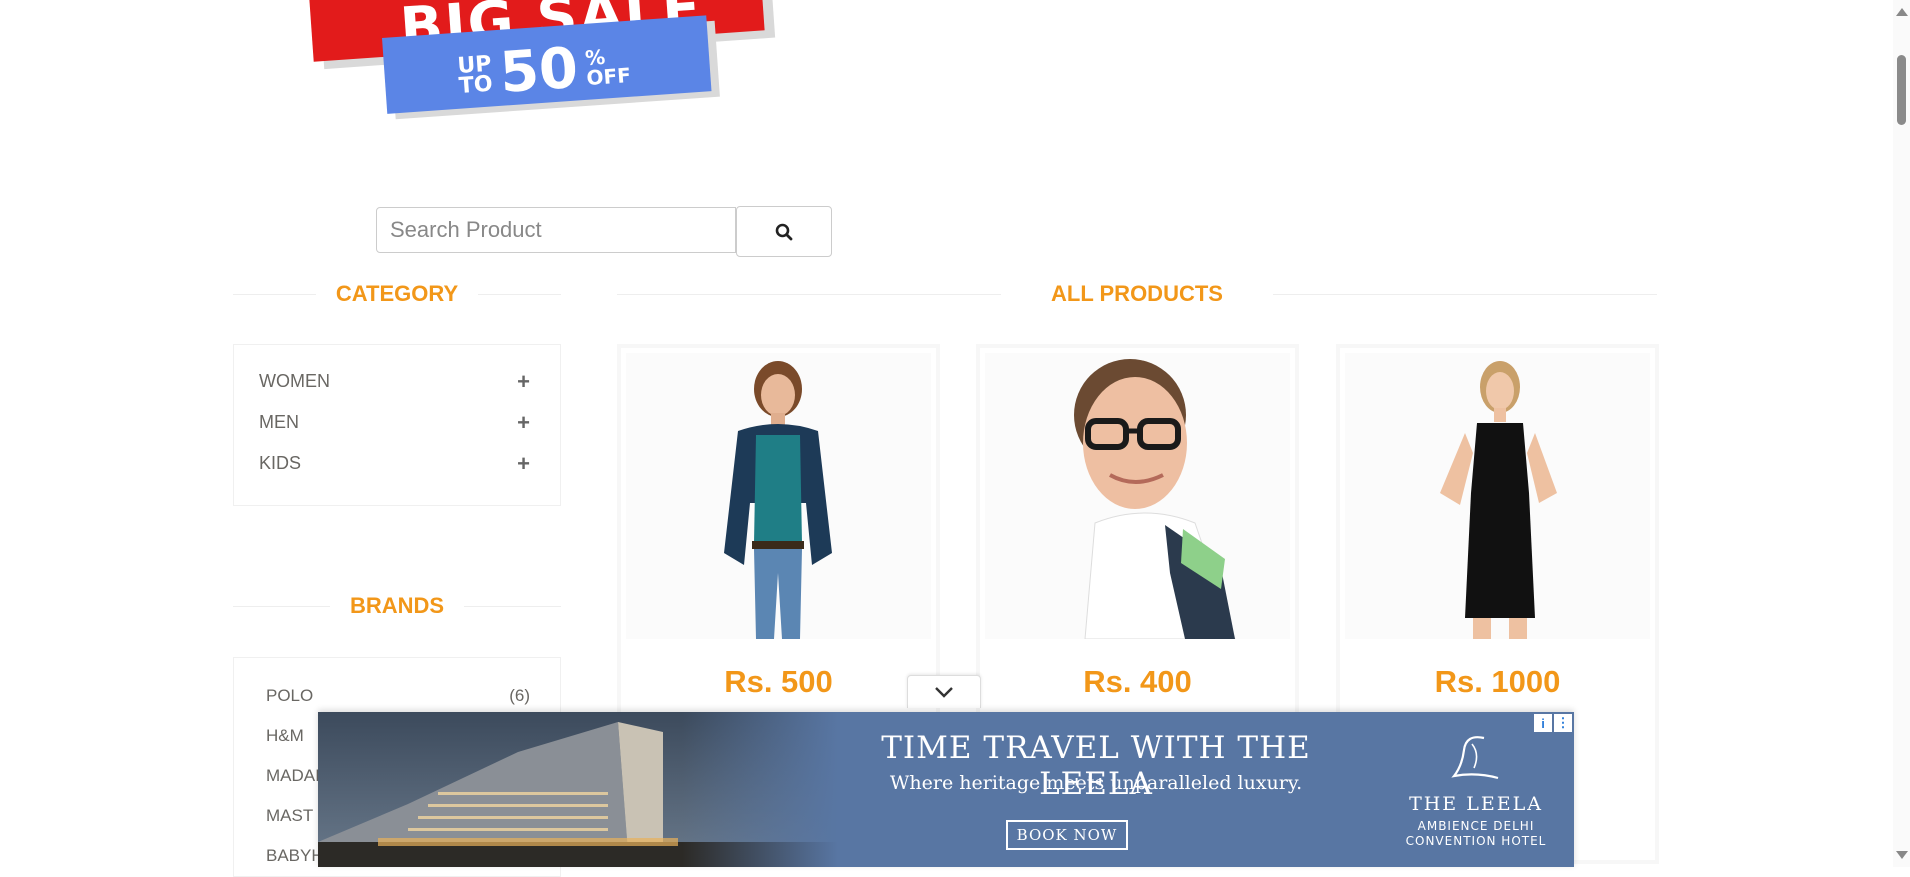 The image size is (1910, 877). I want to click on search-icon, so click(784, 231).